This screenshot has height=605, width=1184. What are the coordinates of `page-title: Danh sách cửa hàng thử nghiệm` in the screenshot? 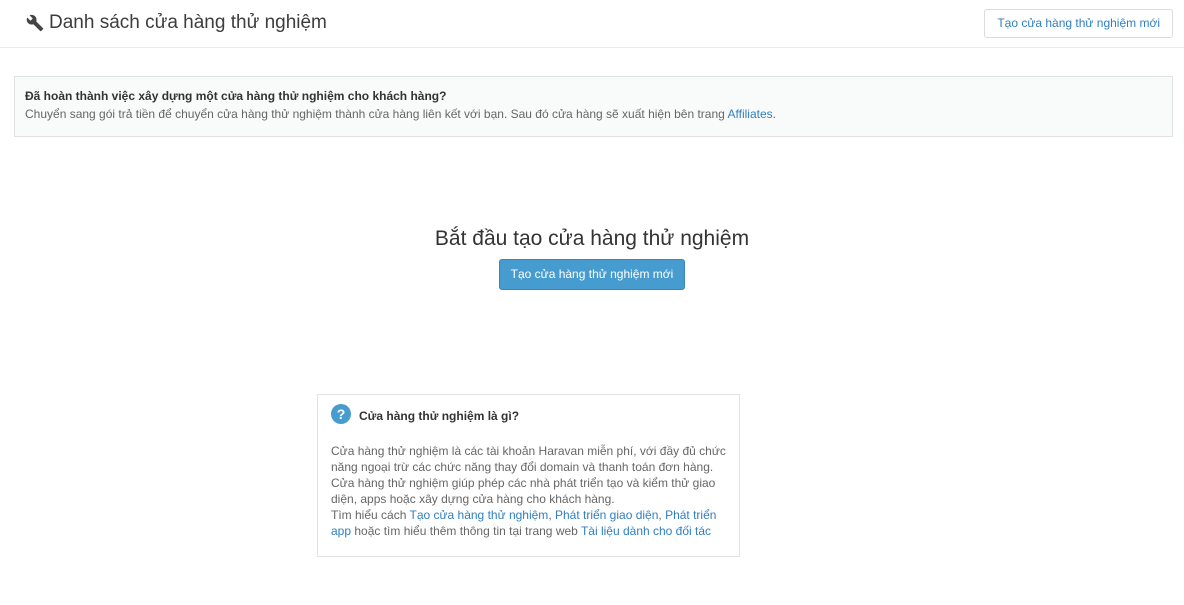 It's located at (188, 22).